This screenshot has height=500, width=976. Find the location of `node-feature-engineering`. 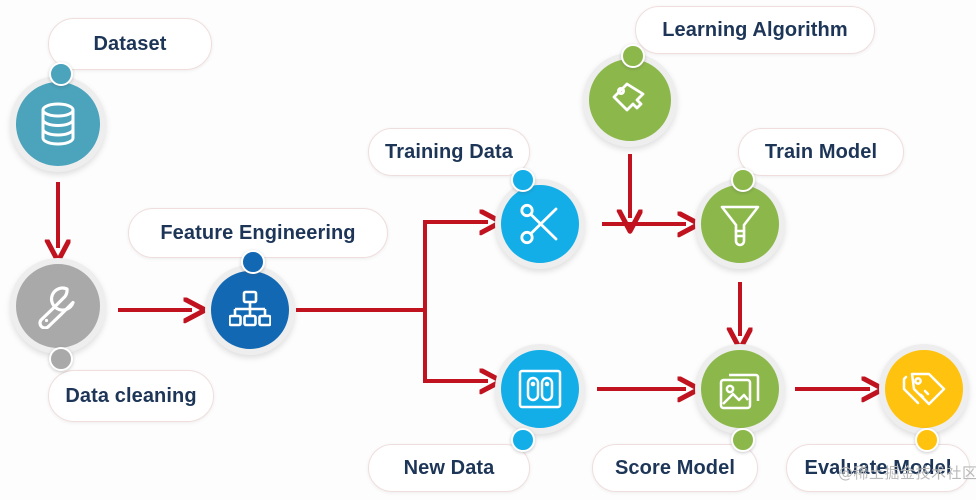

node-feature-engineering is located at coordinates (250, 310).